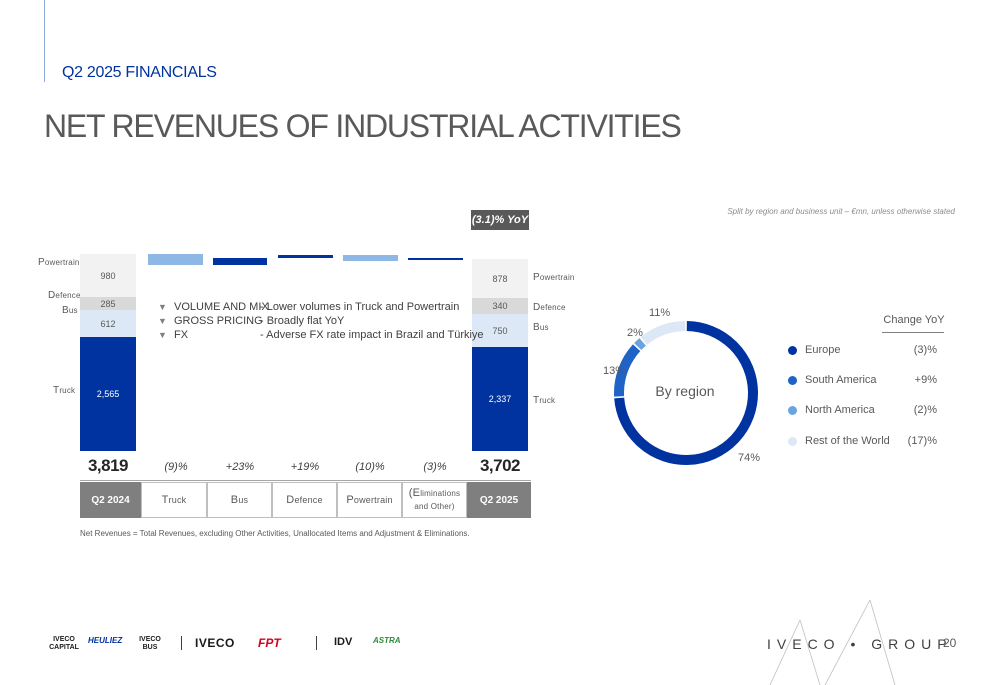 The height and width of the screenshot is (685, 1000). I want to click on page-number: 20, so click(950, 643).